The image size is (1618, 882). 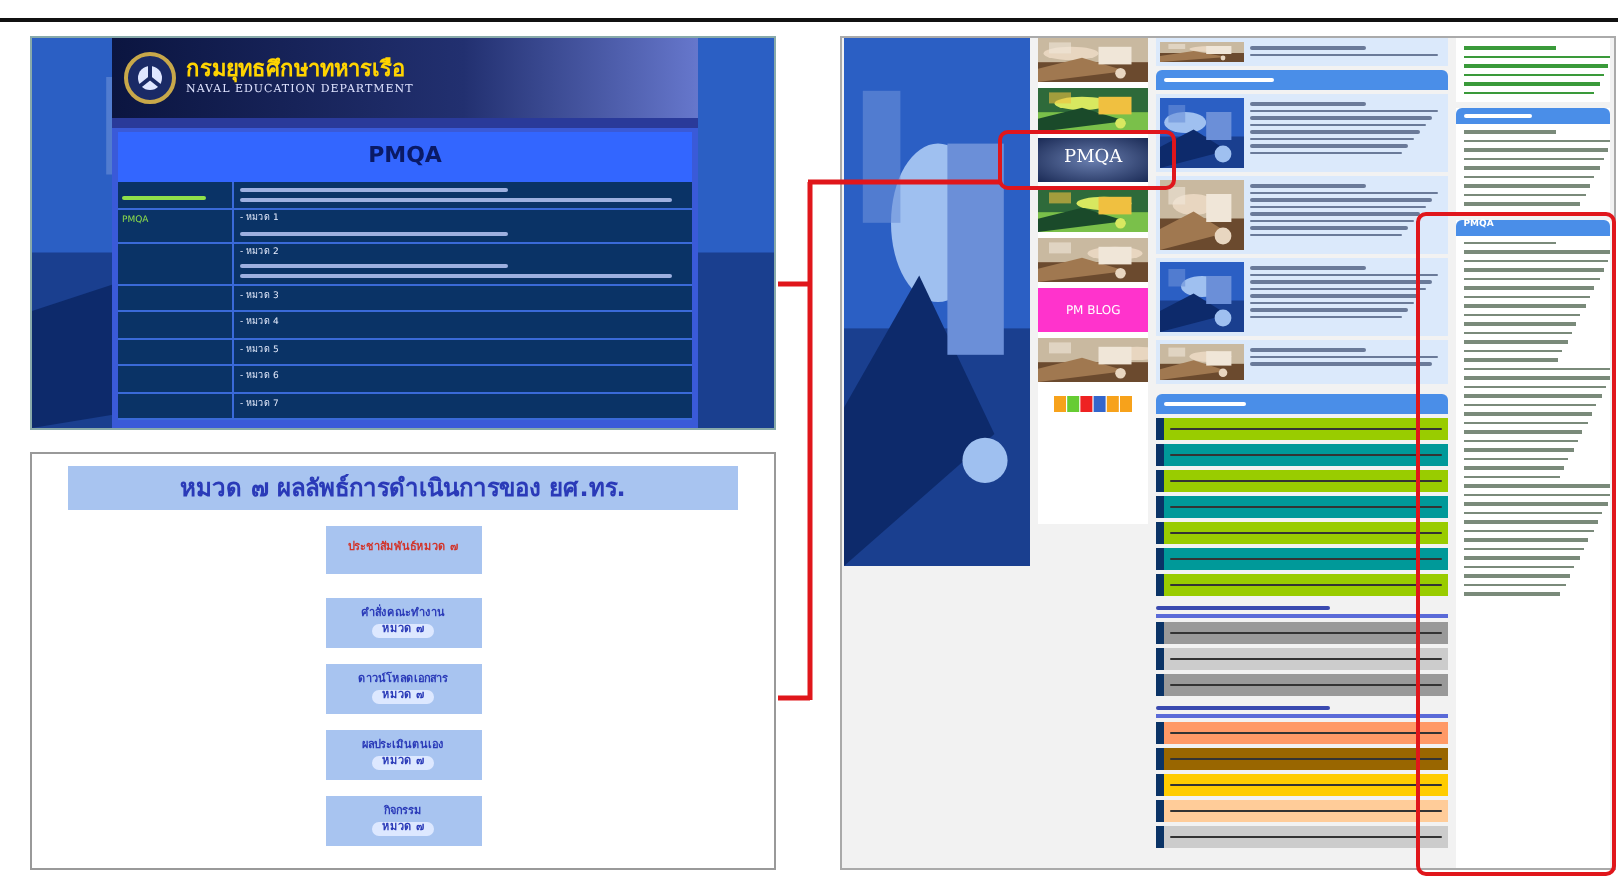 I want to click on menu-link, so click(x=164, y=198).